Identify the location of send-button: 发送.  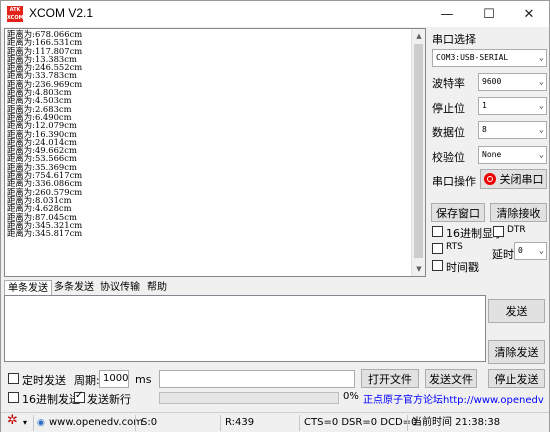
(516, 311).